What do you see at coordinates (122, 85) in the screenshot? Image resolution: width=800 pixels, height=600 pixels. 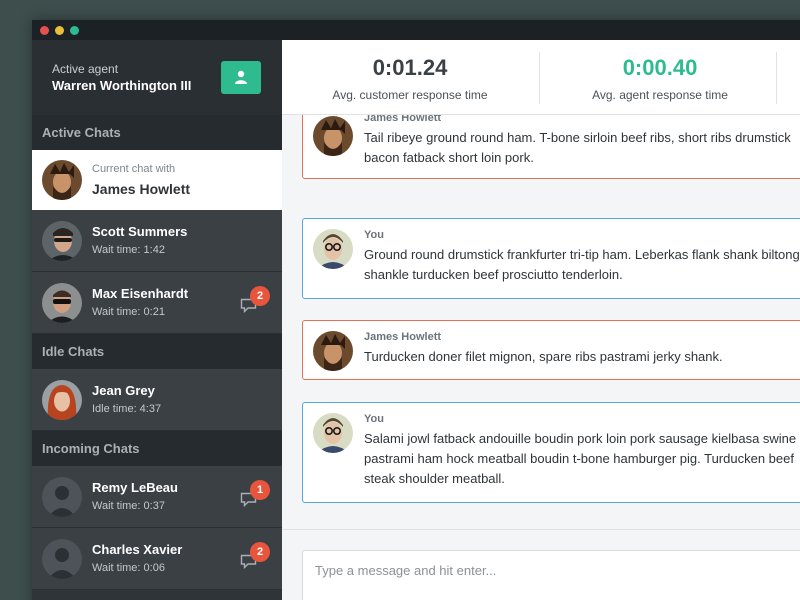 I see `active-agent-name: Warren Worthington III` at bounding box center [122, 85].